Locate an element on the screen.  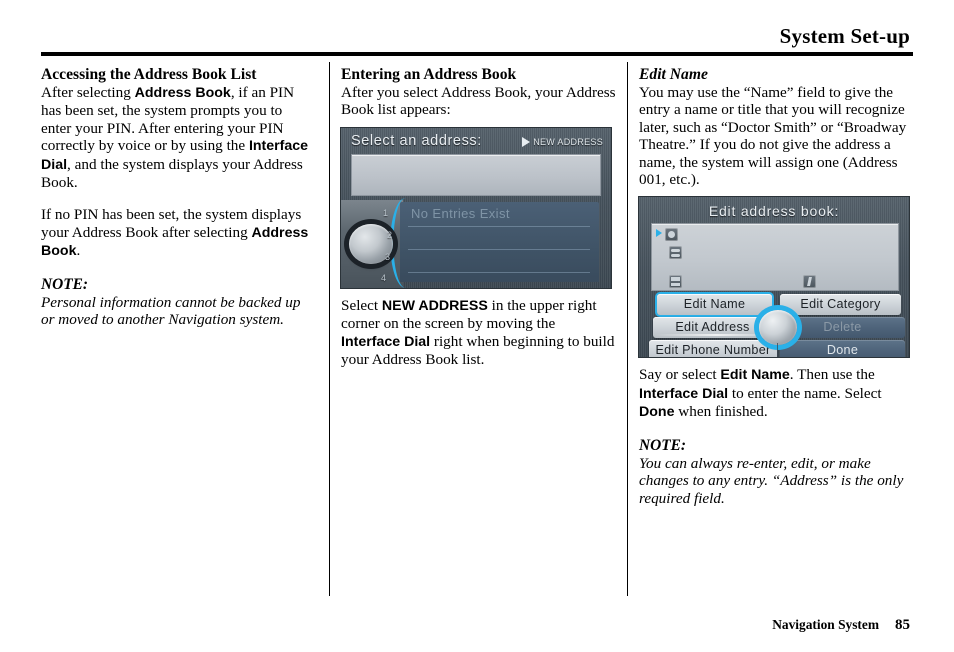
category-icon is located at coordinates (809, 282).